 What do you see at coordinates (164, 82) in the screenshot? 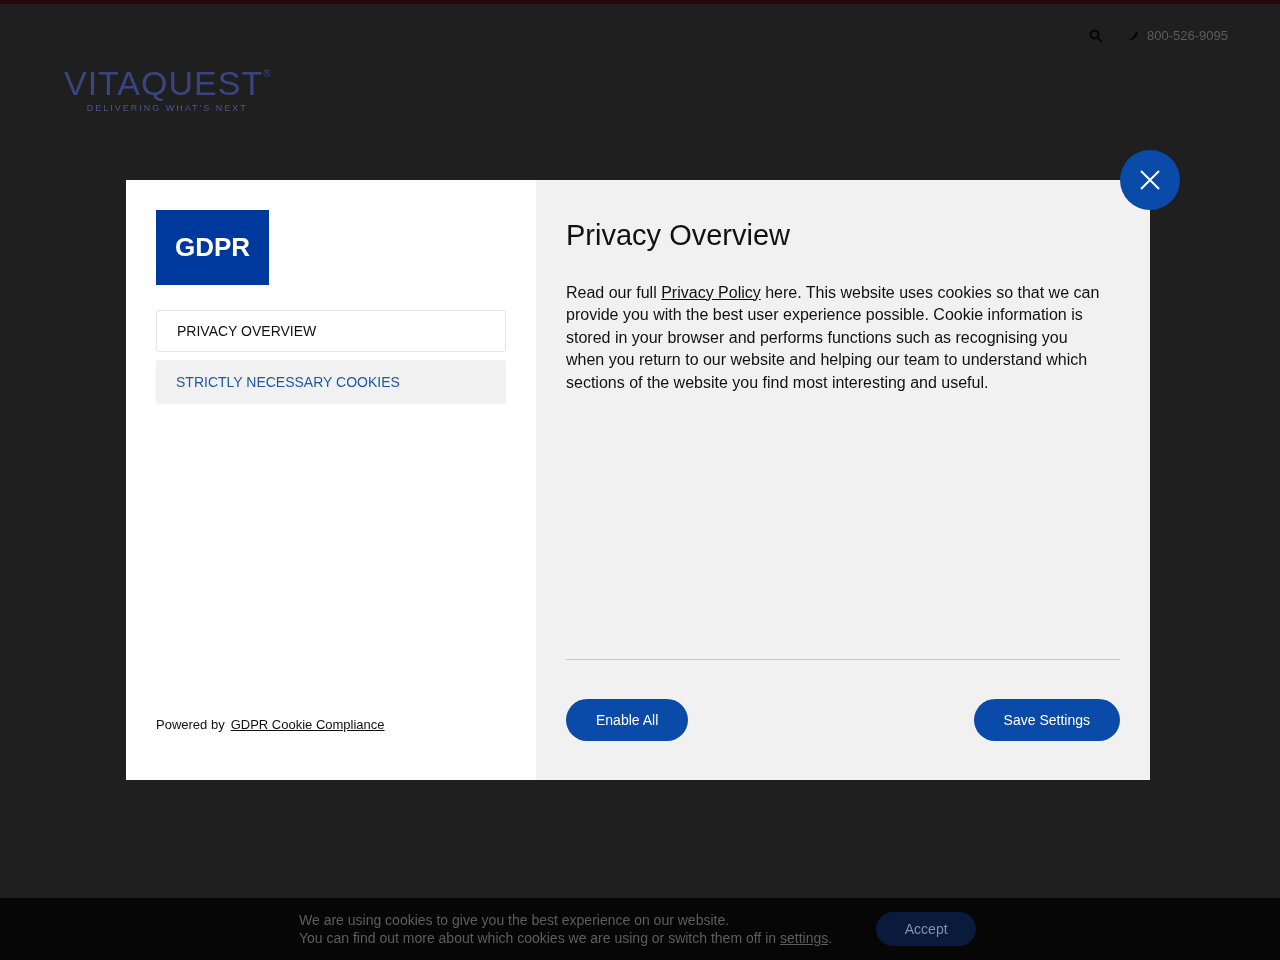
I see `logo-wordmark: VITAQUEST` at bounding box center [164, 82].